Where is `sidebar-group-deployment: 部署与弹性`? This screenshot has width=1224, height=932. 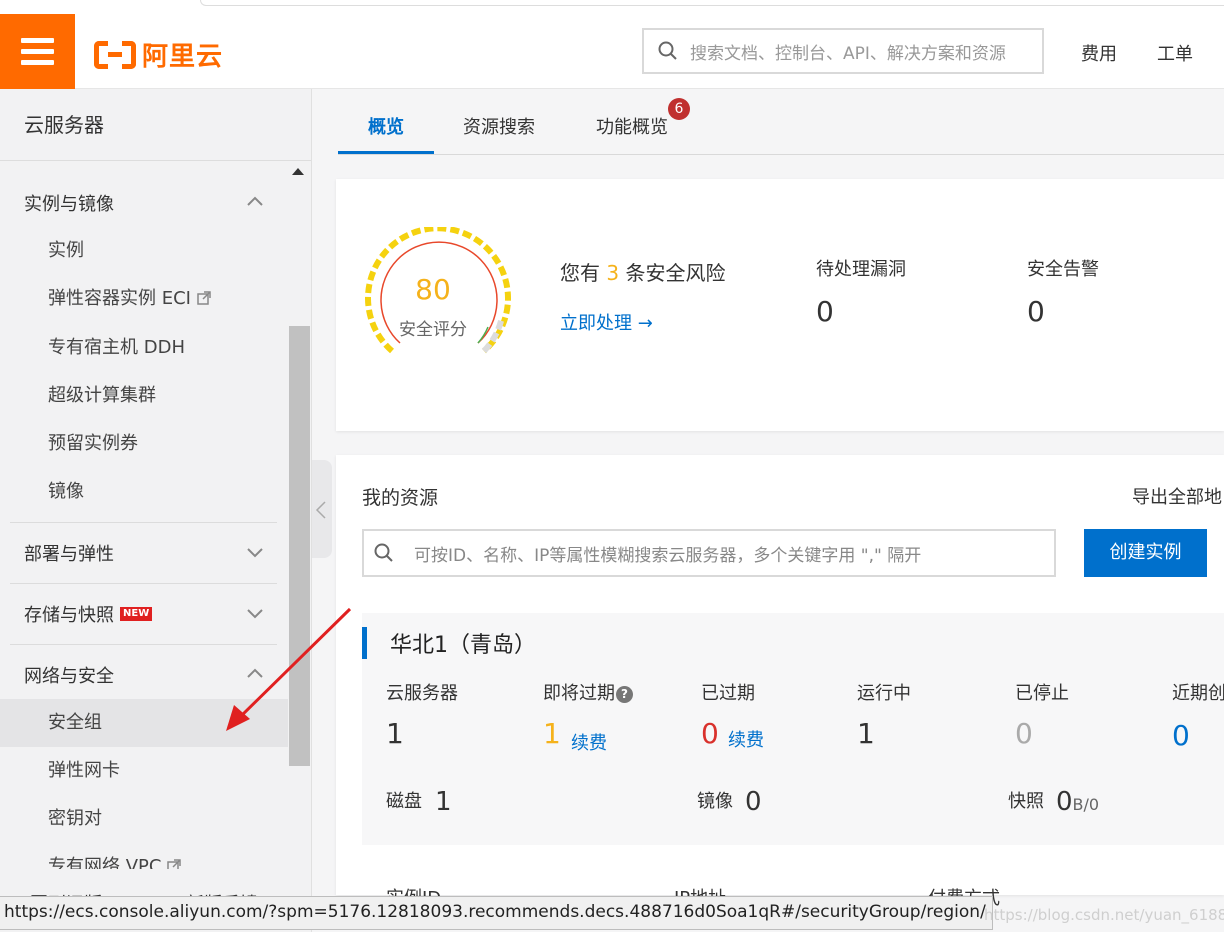
sidebar-group-deployment: 部署与弹性 is located at coordinates (143, 553).